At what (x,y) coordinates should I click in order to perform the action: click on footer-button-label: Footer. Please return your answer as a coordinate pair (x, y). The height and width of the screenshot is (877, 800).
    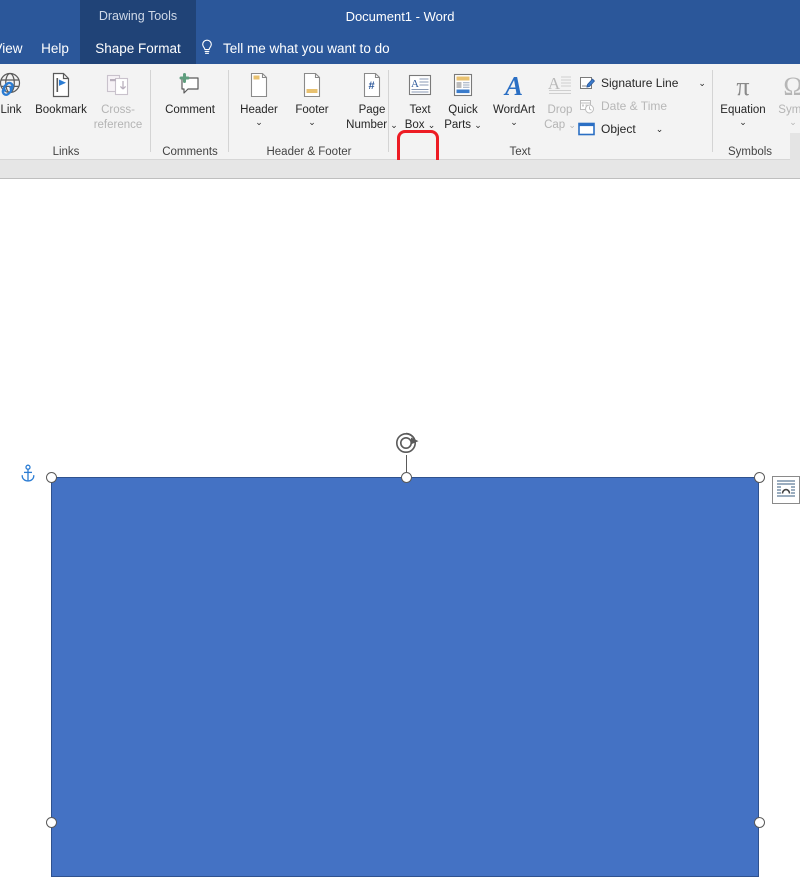
    Looking at the image, I should click on (312, 110).